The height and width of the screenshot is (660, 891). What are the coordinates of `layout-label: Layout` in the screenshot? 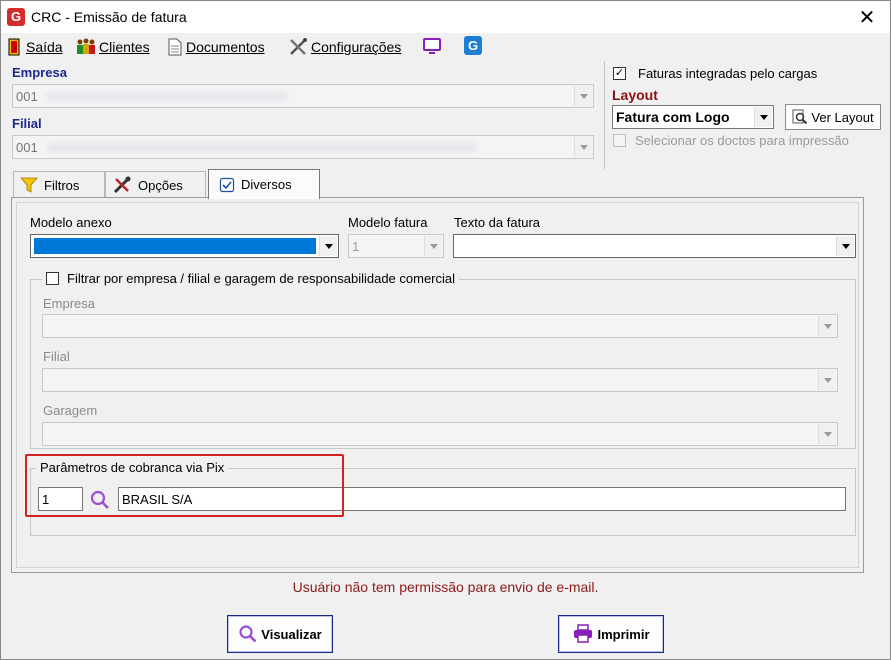 It's located at (635, 95).